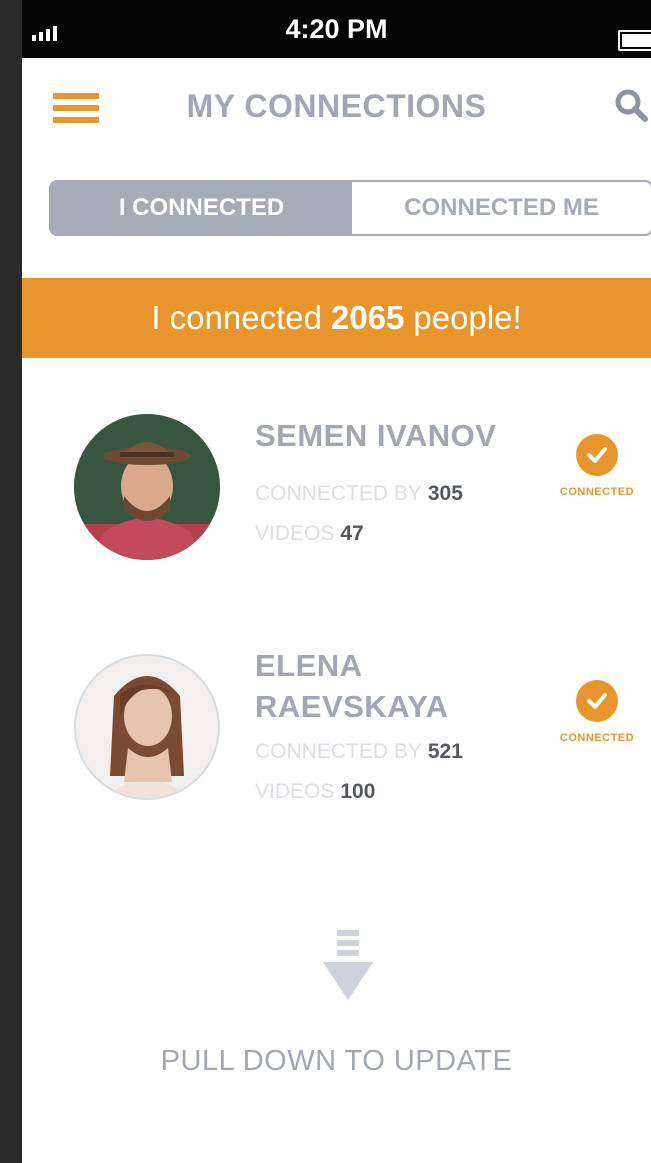  I want to click on banner-prefix: I connected, so click(236, 317).